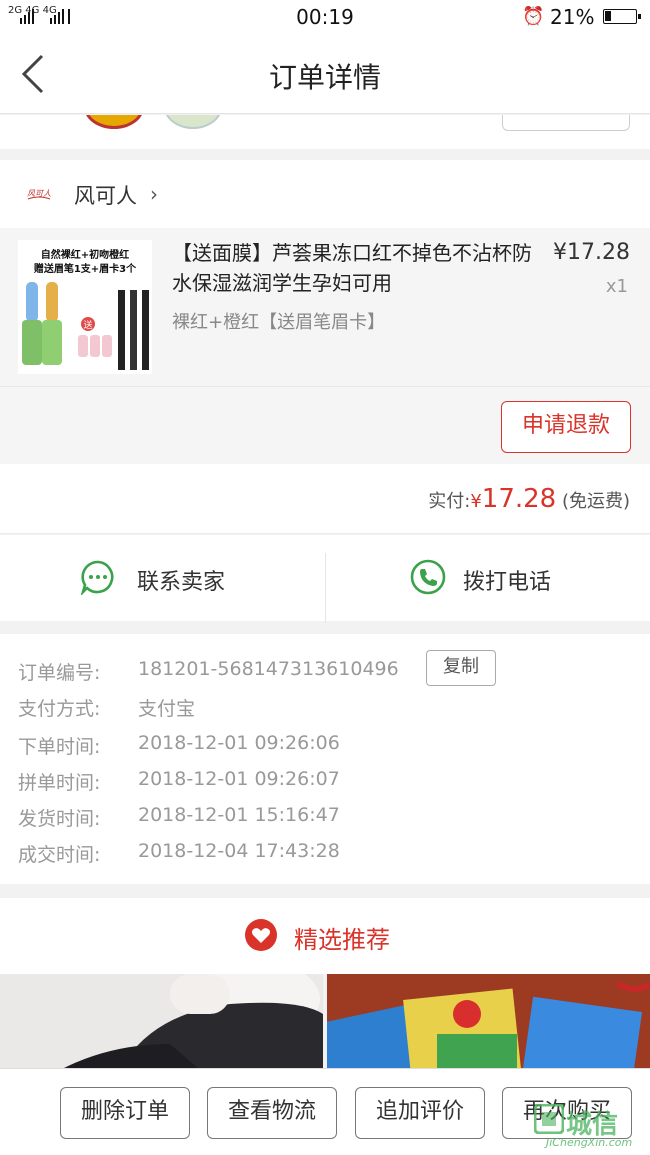  What do you see at coordinates (325, 425) in the screenshot?
I see `refund-row: 申请退款` at bounding box center [325, 425].